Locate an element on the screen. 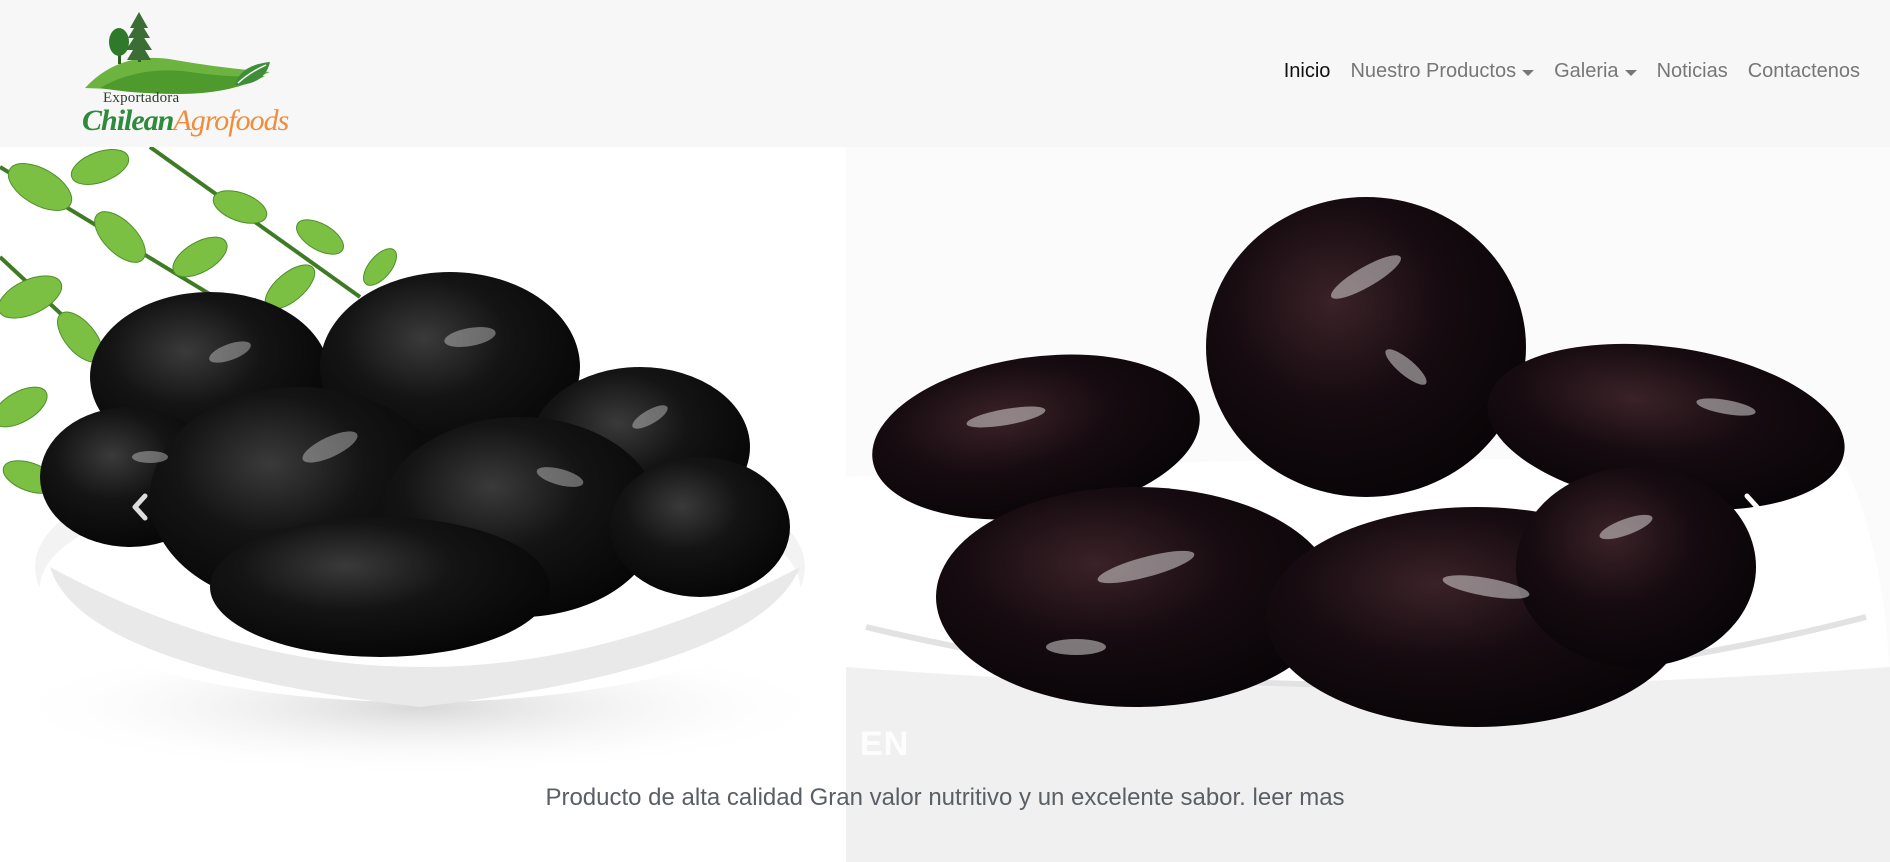  nav-item-contactenos: Contactenos is located at coordinates (1804, 71).